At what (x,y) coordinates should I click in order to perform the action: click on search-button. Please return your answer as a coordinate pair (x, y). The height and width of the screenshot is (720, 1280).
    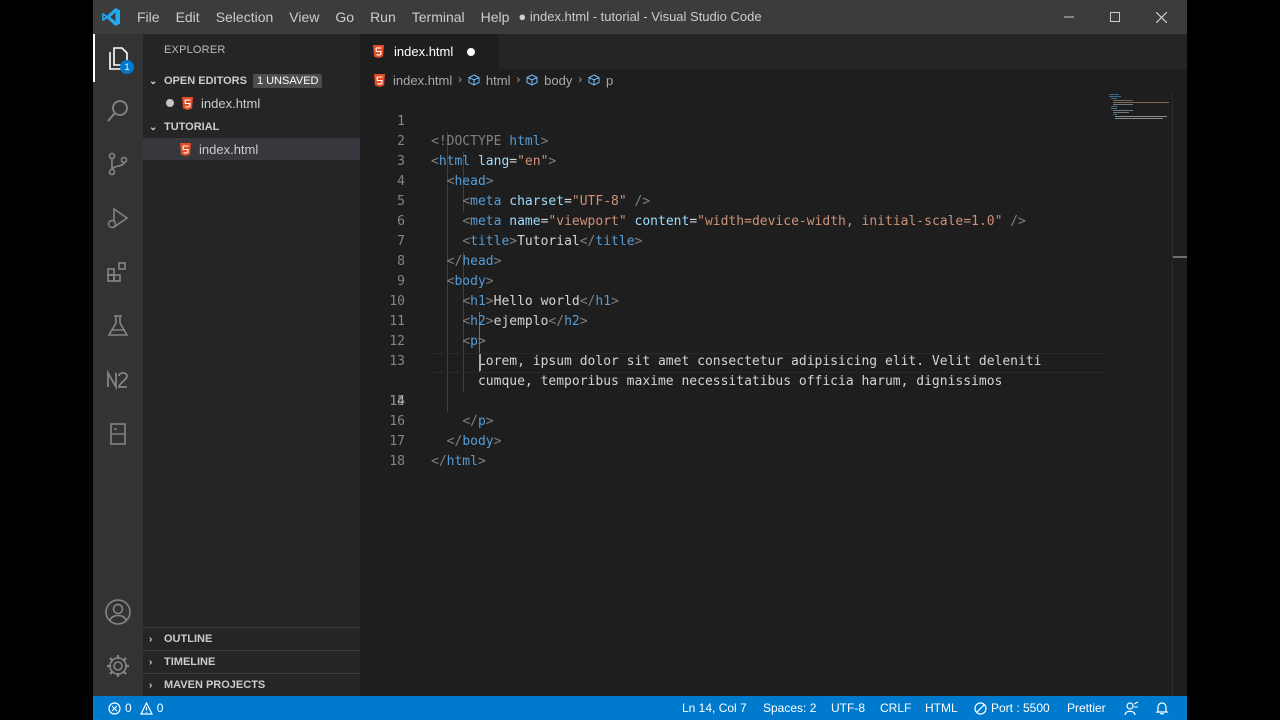
    Looking at the image, I should click on (118, 111).